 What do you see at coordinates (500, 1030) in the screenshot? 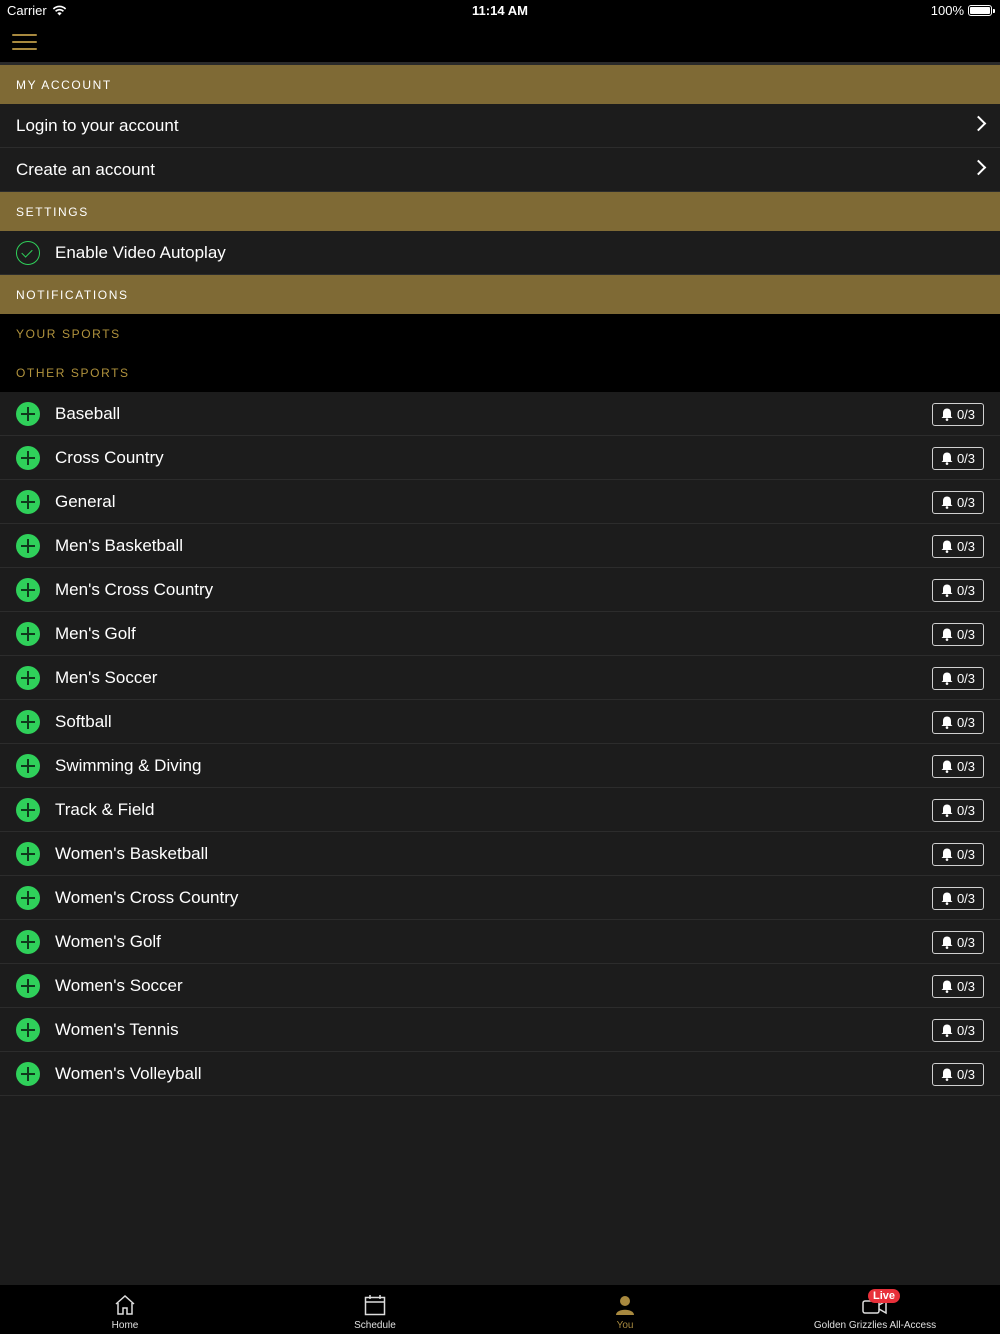
I see `sport-row: Women's Tennis 0/3` at bounding box center [500, 1030].